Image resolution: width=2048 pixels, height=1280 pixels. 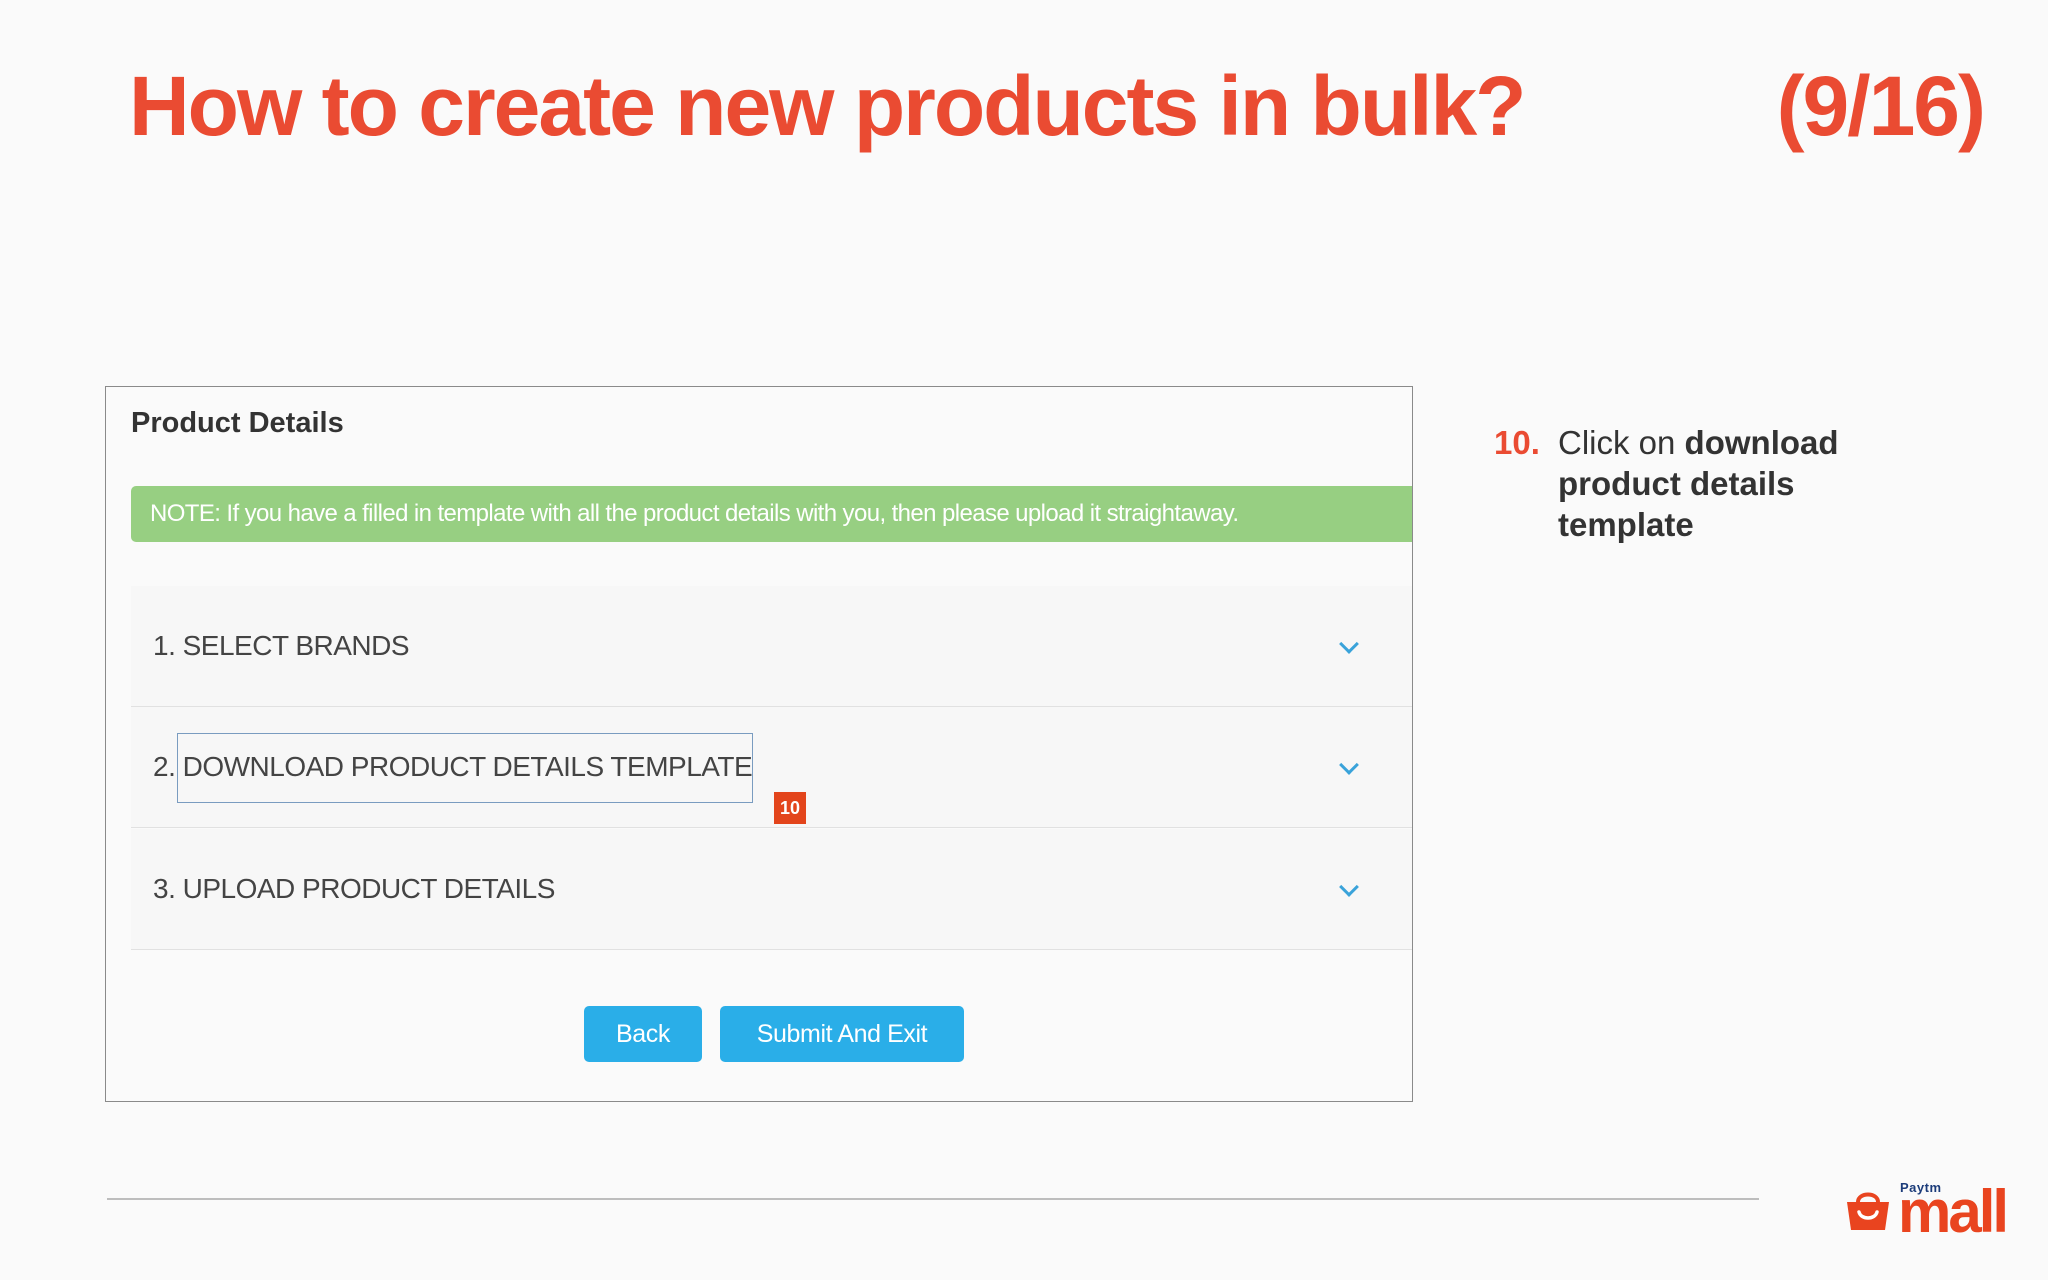 What do you see at coordinates (771, 646) in the screenshot?
I see `step-select-brands: 1. SELECT BRANDS` at bounding box center [771, 646].